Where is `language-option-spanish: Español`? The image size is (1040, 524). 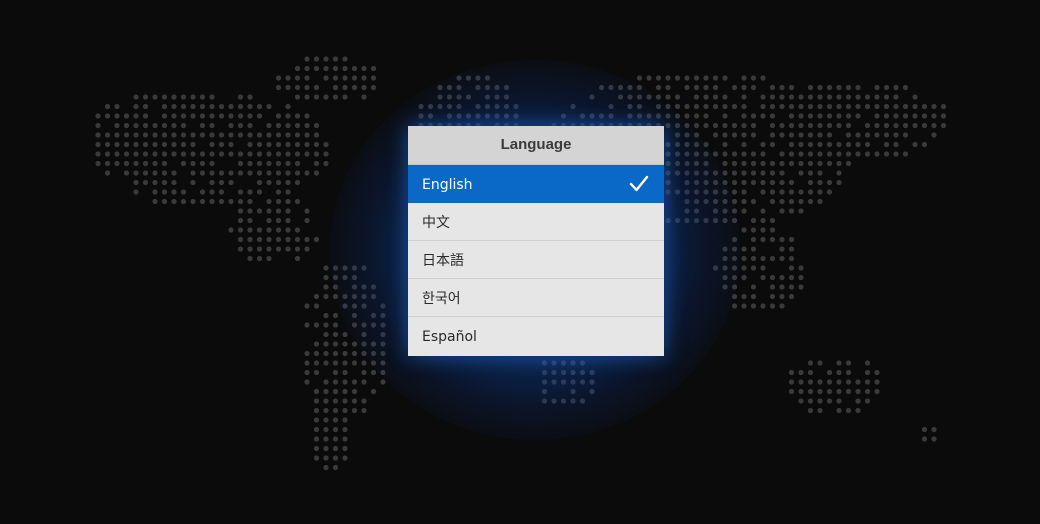
language-option-spanish: Español is located at coordinates (536, 336).